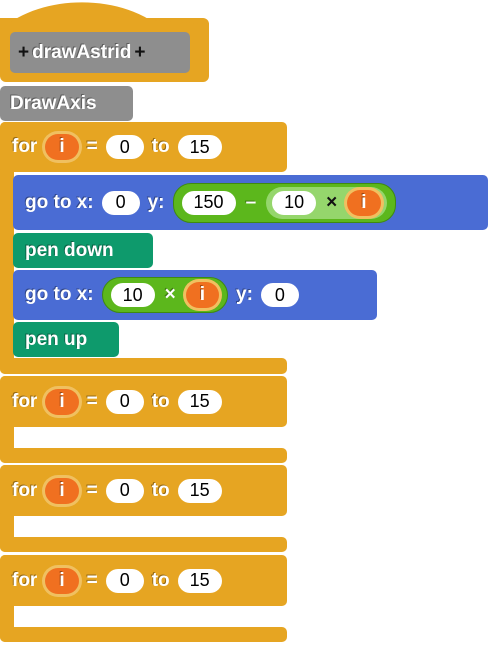 The width and height of the screenshot is (504, 652). What do you see at coordinates (69, 250) in the screenshot?
I see `pen-down-label: pen down` at bounding box center [69, 250].